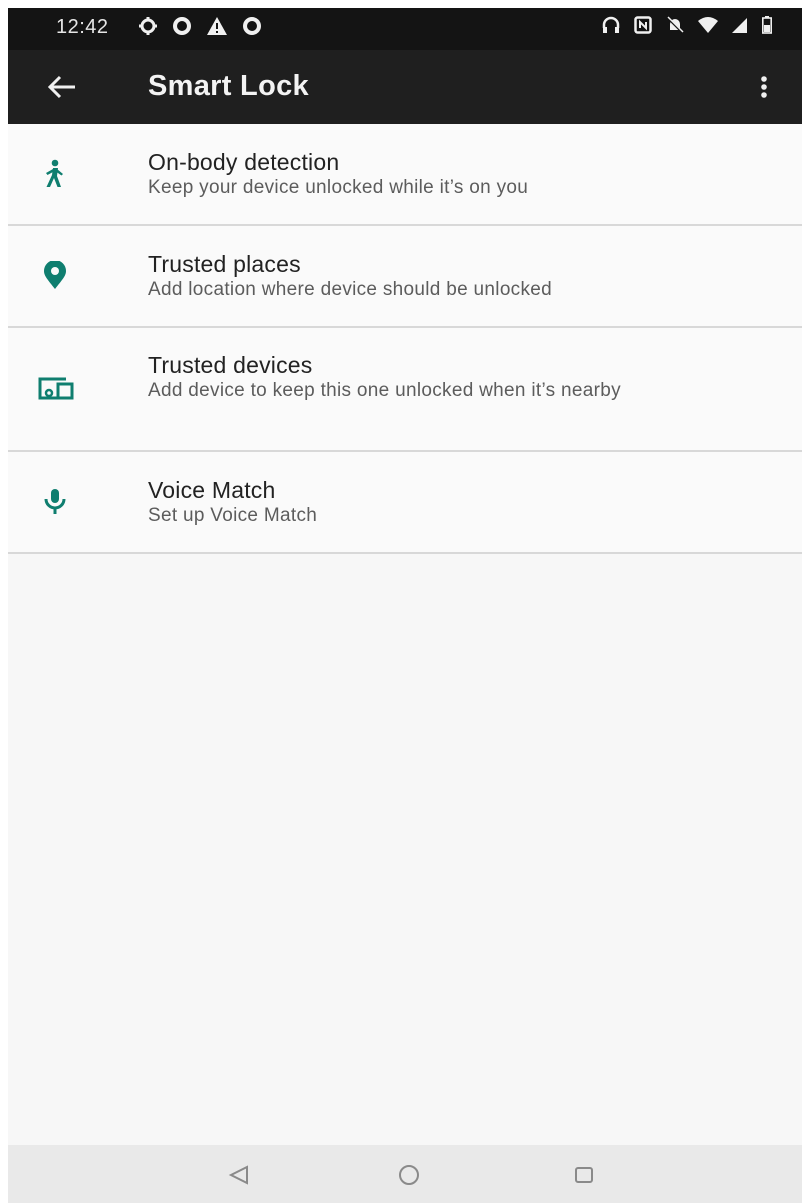  I want to click on list-item-title: Trusted places, so click(224, 264).